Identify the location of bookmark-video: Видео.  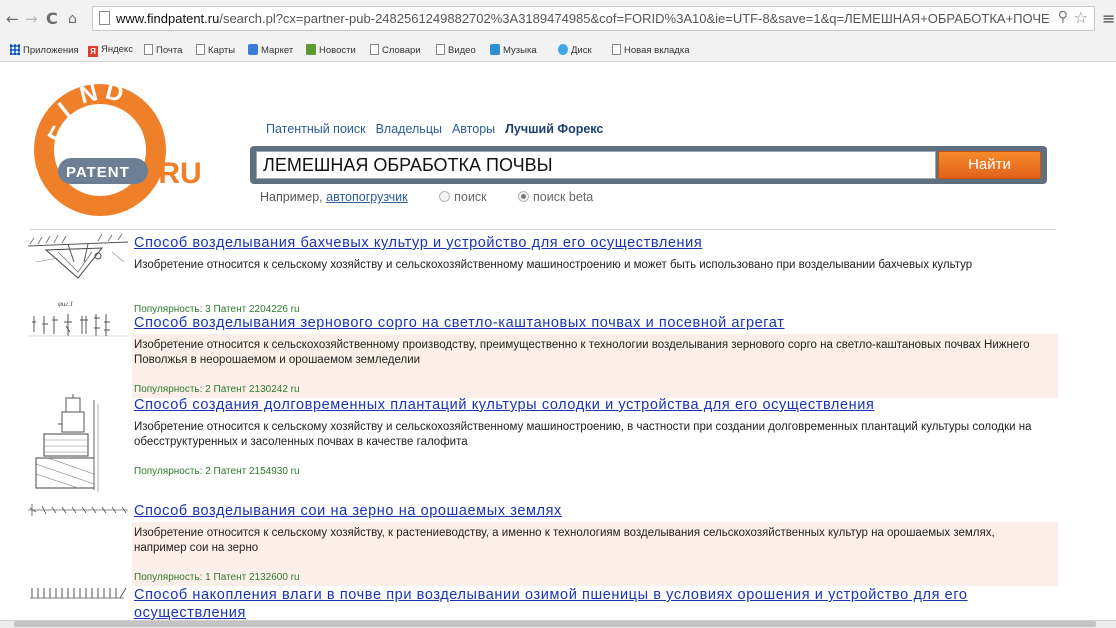
(456, 50).